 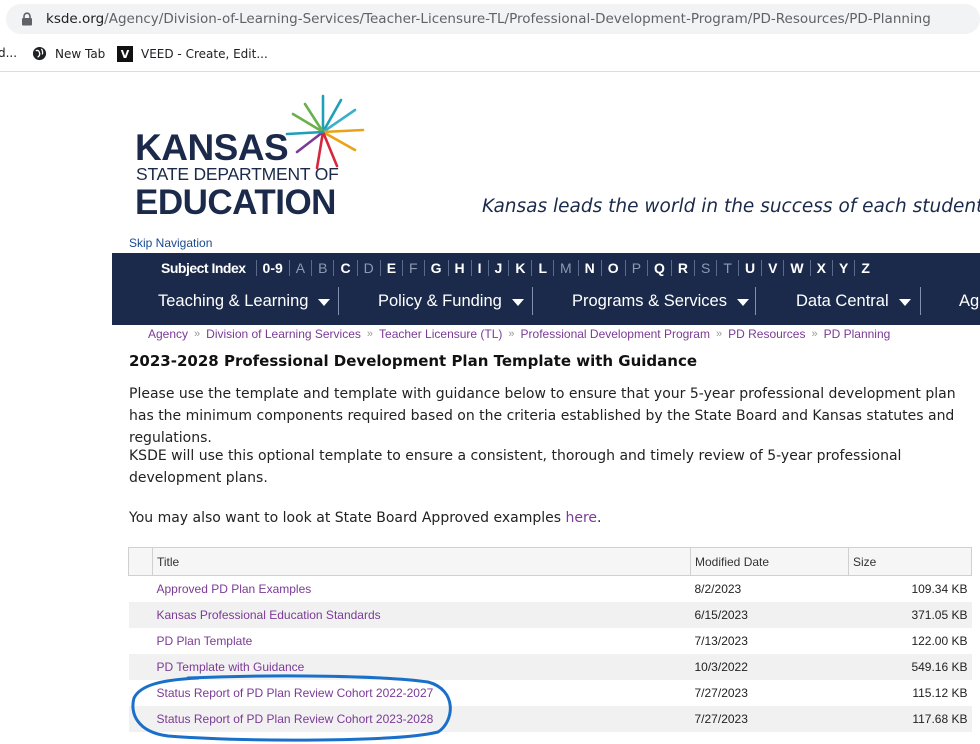 What do you see at coordinates (345, 268) in the screenshot?
I see `subject-index-letter: C` at bounding box center [345, 268].